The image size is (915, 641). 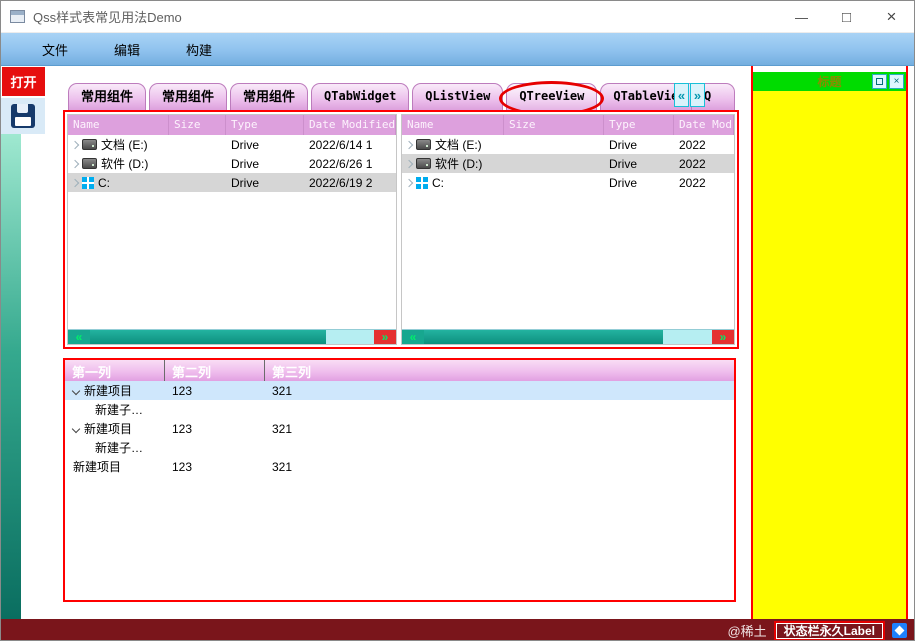 I want to click on column-header: Name Size Type Date Modified, so click(x=232, y=125).